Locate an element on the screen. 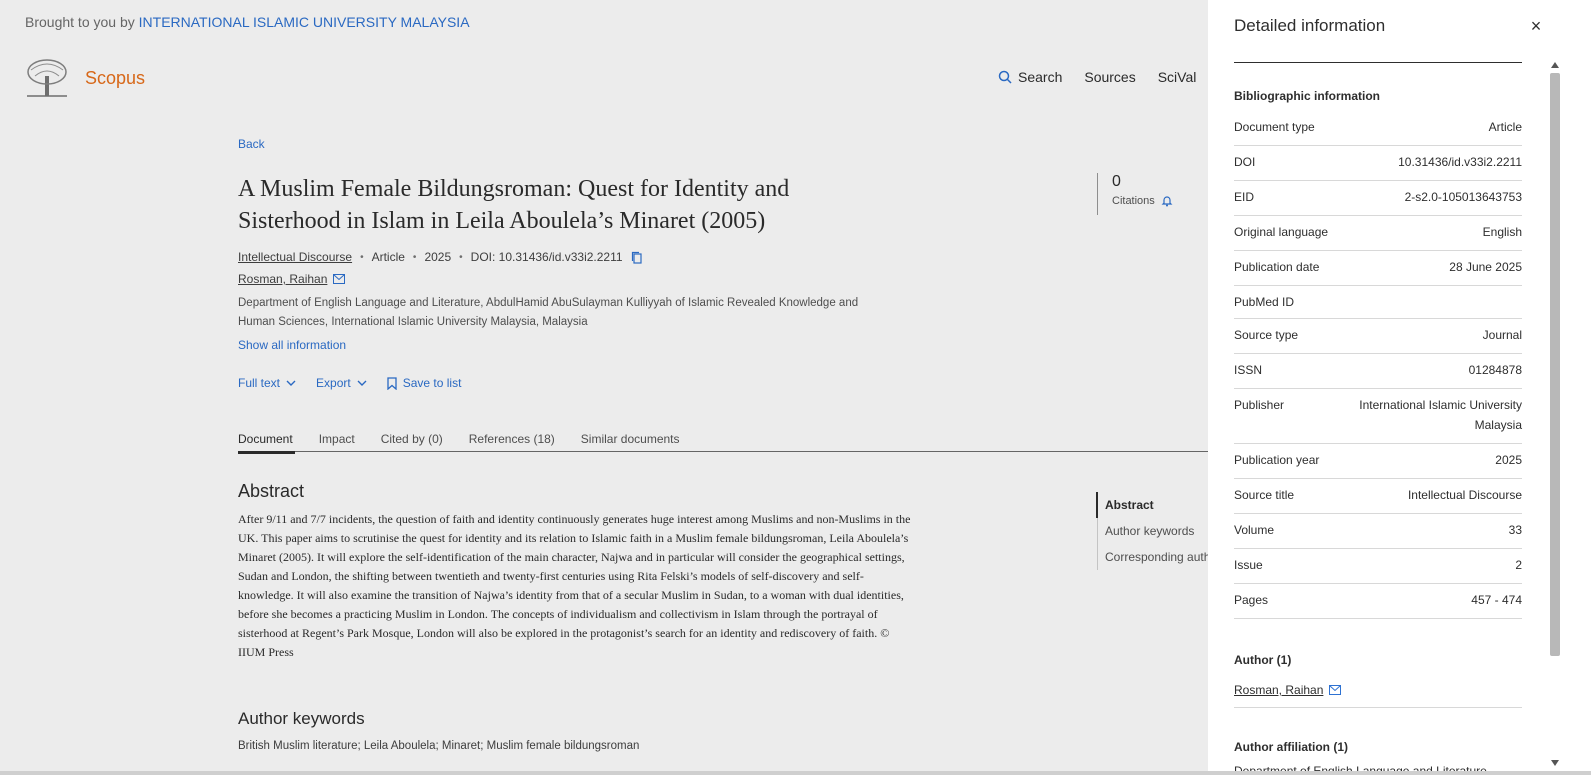 Image resolution: width=1591 pixels, height=775 pixels. doc-type: Article is located at coordinates (388, 257).